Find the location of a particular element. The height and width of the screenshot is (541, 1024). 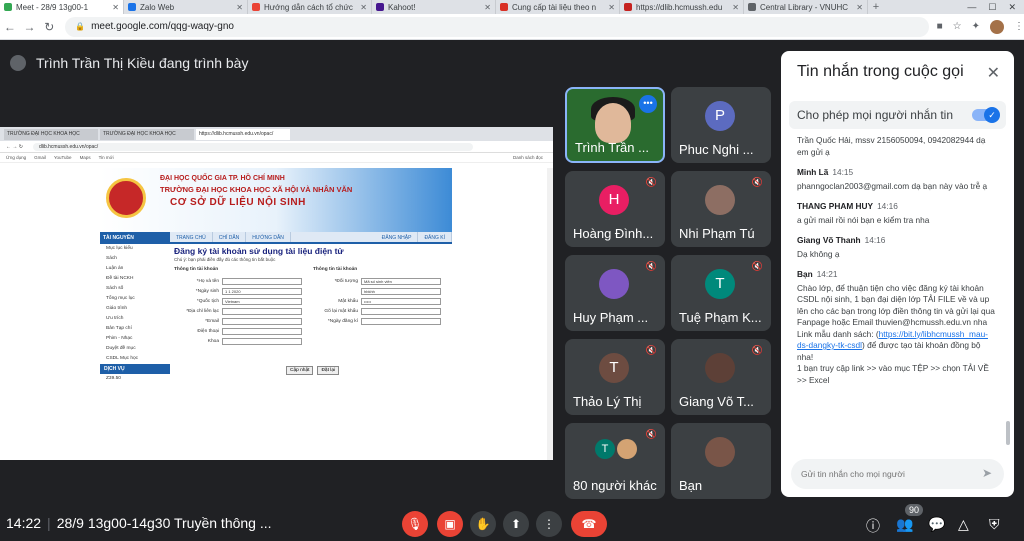

form-input: ••••• is located at coordinates (401, 301).